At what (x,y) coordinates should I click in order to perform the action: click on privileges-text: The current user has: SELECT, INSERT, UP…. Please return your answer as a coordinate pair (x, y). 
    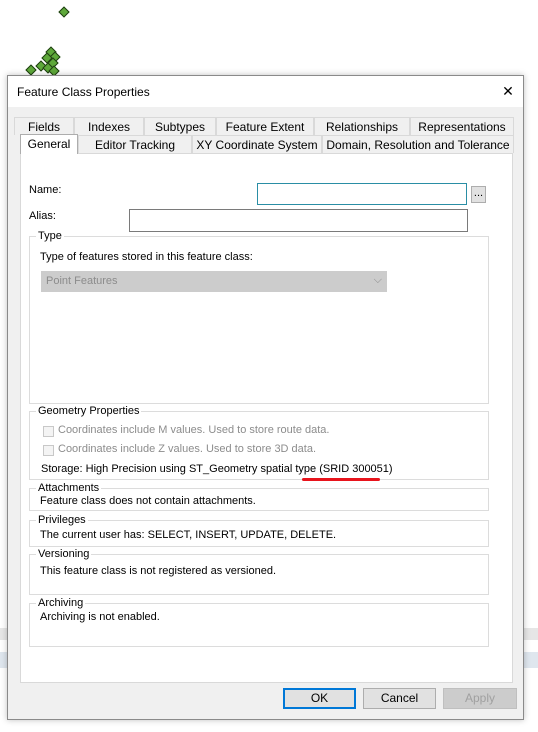
    Looking at the image, I should click on (188, 535).